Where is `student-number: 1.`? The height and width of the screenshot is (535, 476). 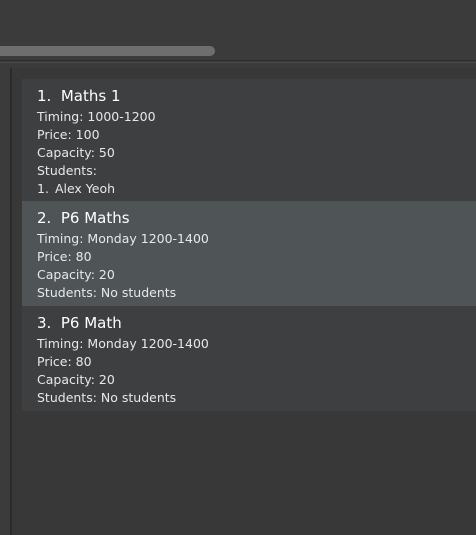
student-number: 1. is located at coordinates (43, 188).